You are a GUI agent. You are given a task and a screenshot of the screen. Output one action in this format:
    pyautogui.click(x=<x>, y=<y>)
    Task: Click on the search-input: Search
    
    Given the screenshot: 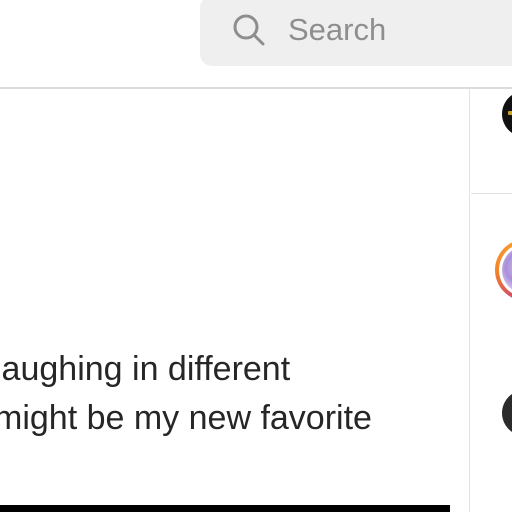 What is the action you would take?
    pyautogui.click(x=356, y=33)
    